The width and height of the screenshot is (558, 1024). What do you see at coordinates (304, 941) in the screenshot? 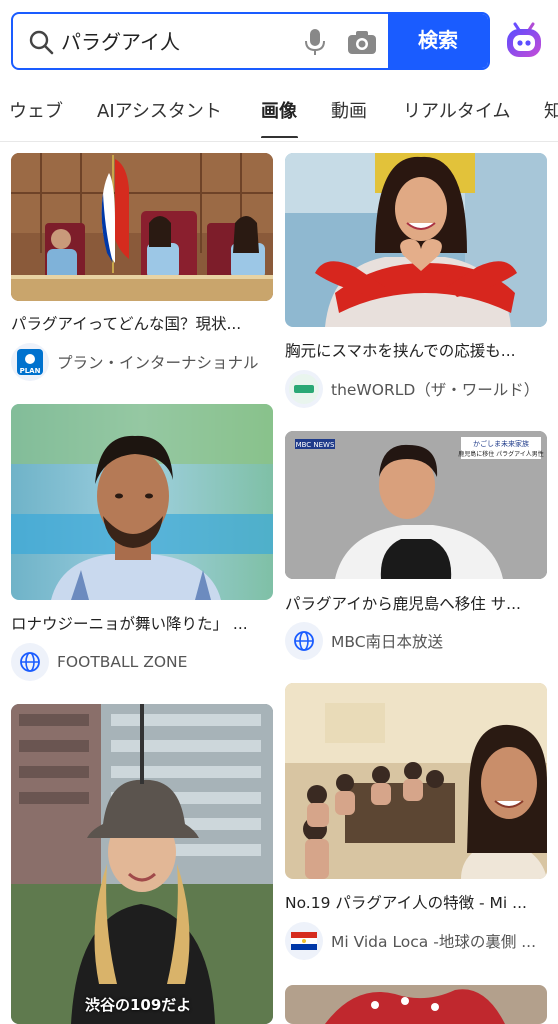
I see `paraguay-flag-icon` at bounding box center [304, 941].